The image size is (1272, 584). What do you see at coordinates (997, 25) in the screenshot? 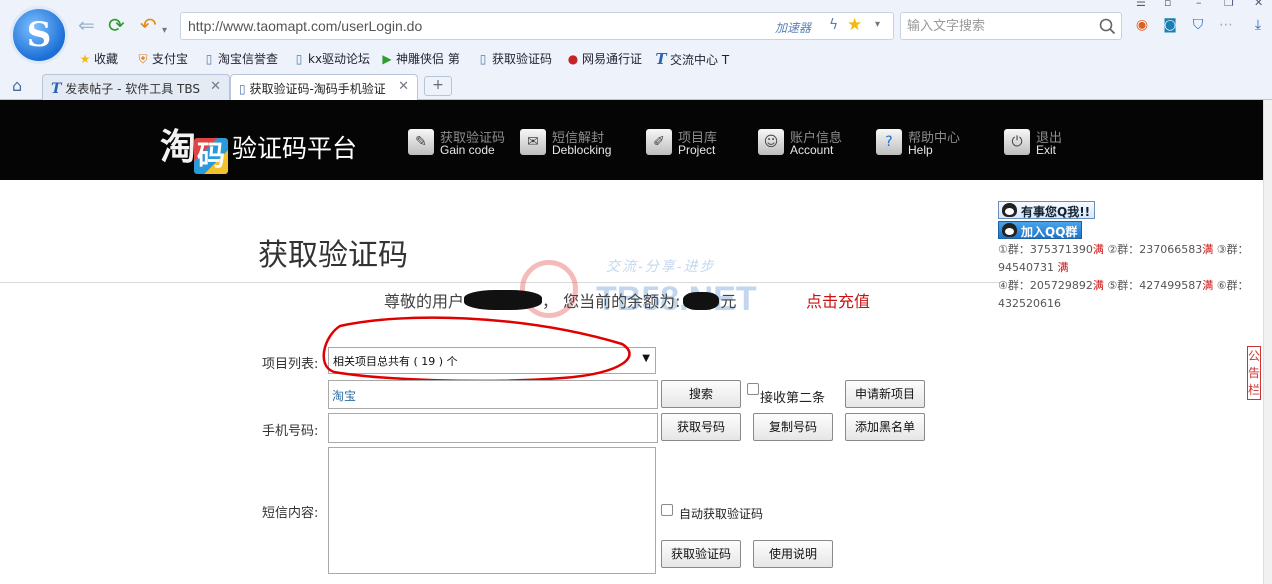
I see `search-input` at bounding box center [997, 25].